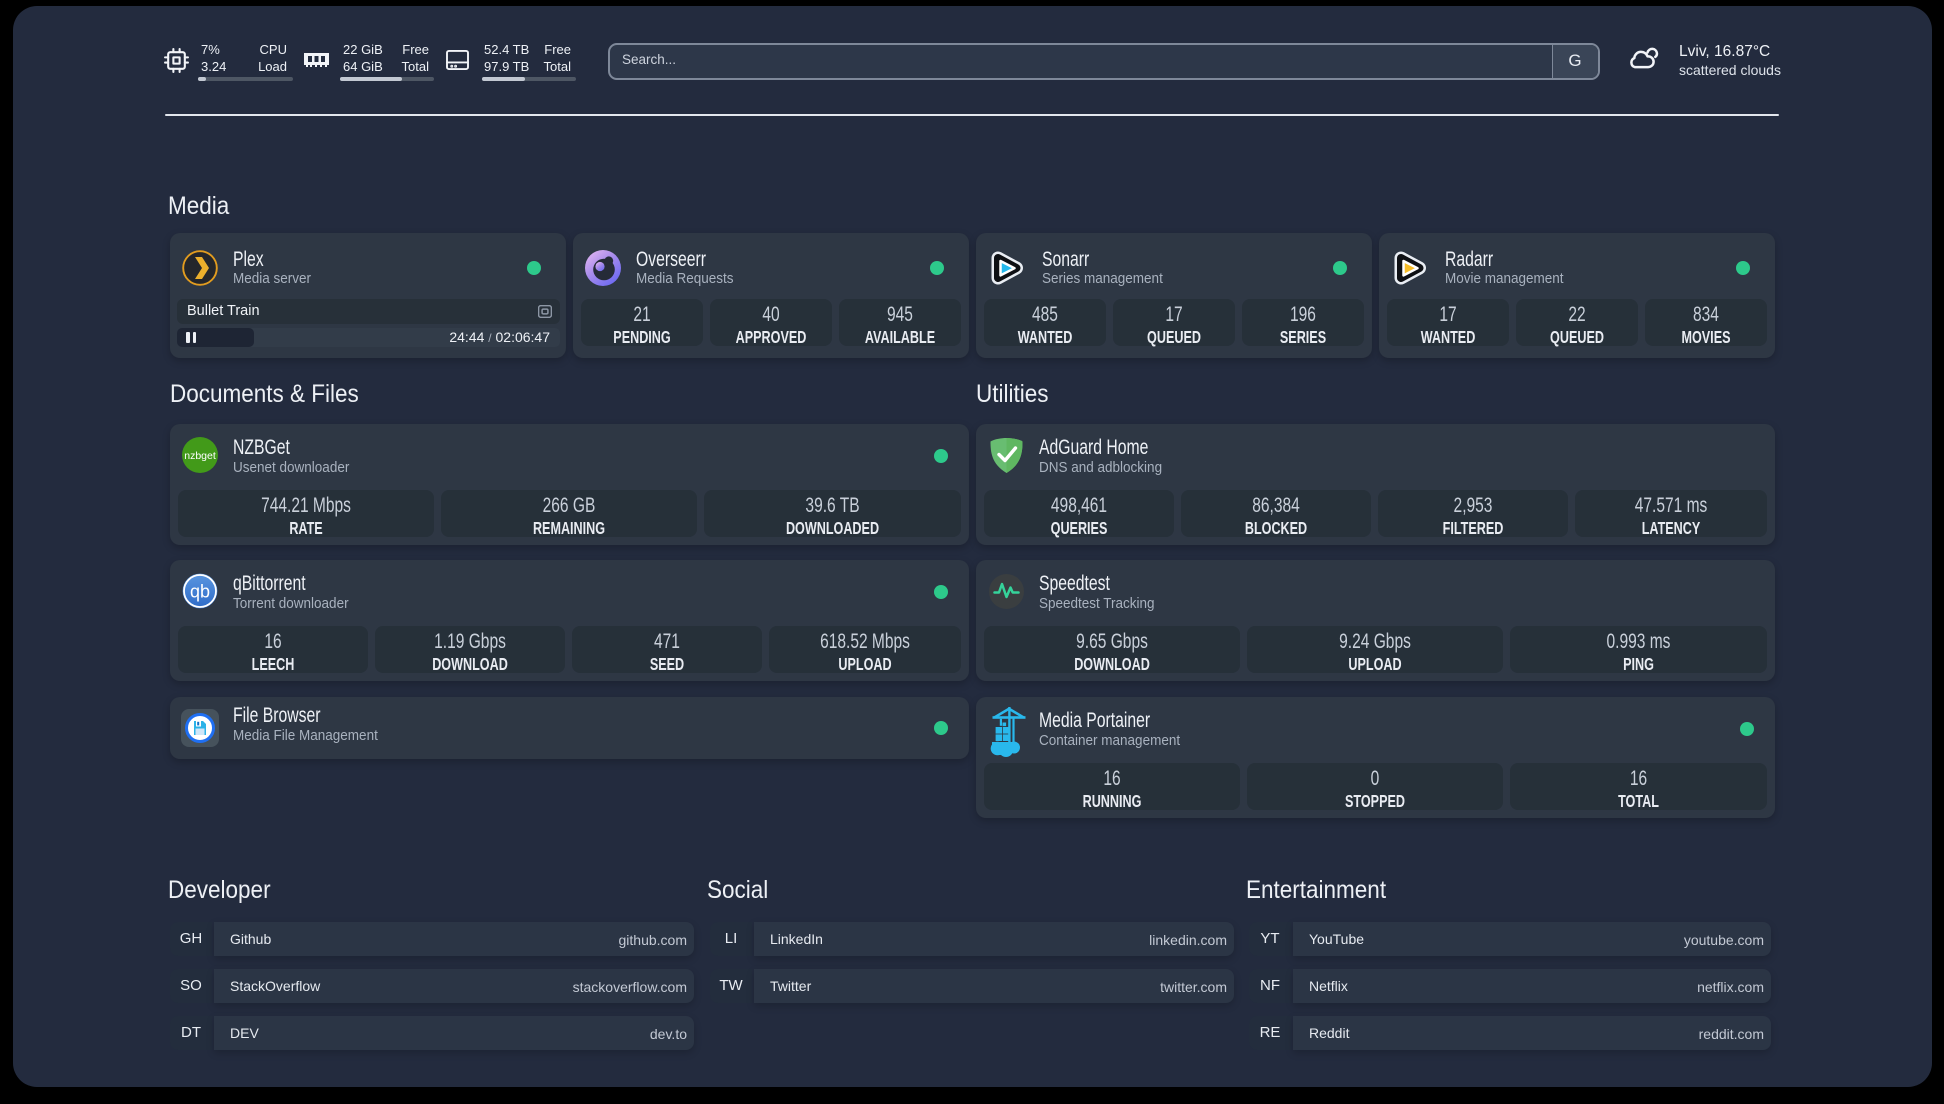  What do you see at coordinates (200, 456) in the screenshot?
I see `svg-text: nzbget` at bounding box center [200, 456].